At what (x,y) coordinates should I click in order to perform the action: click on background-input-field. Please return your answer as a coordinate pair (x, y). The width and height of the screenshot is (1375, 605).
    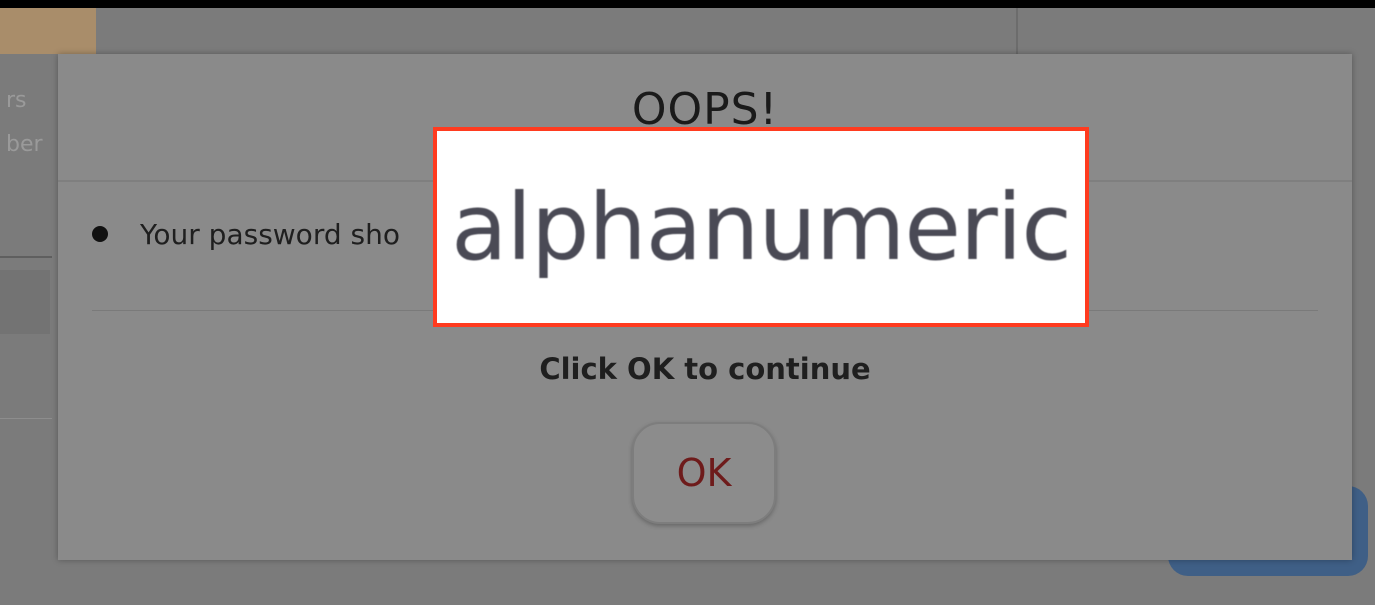
    Looking at the image, I should click on (25, 302).